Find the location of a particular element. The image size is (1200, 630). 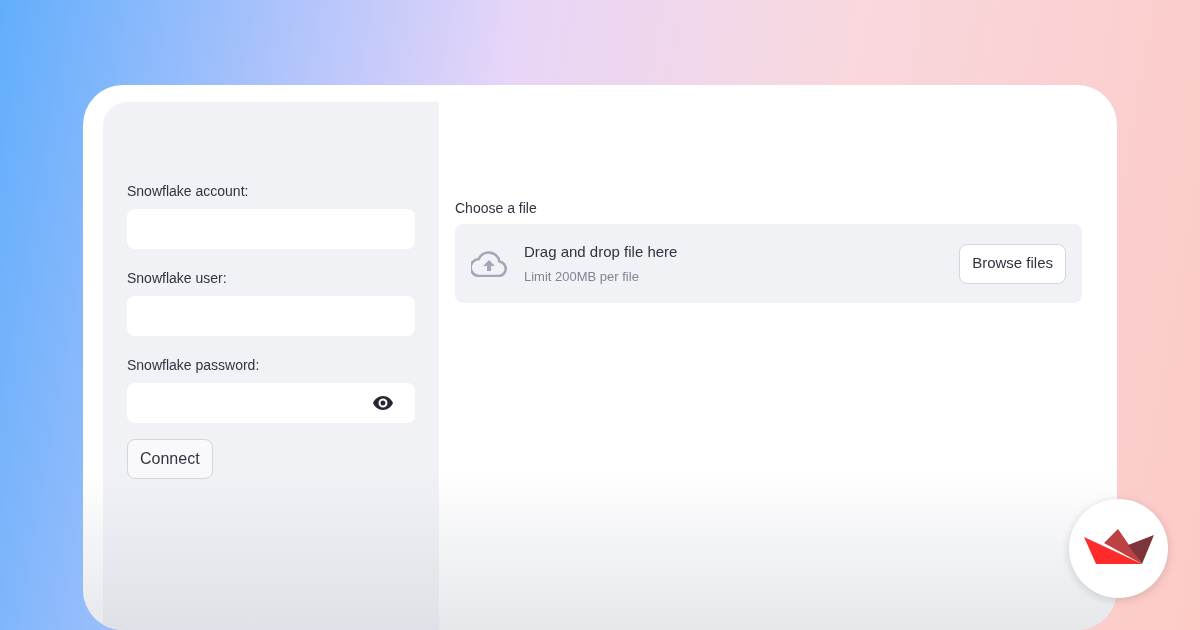

dropzone-title: Drag and drop file here is located at coordinates (601, 251).